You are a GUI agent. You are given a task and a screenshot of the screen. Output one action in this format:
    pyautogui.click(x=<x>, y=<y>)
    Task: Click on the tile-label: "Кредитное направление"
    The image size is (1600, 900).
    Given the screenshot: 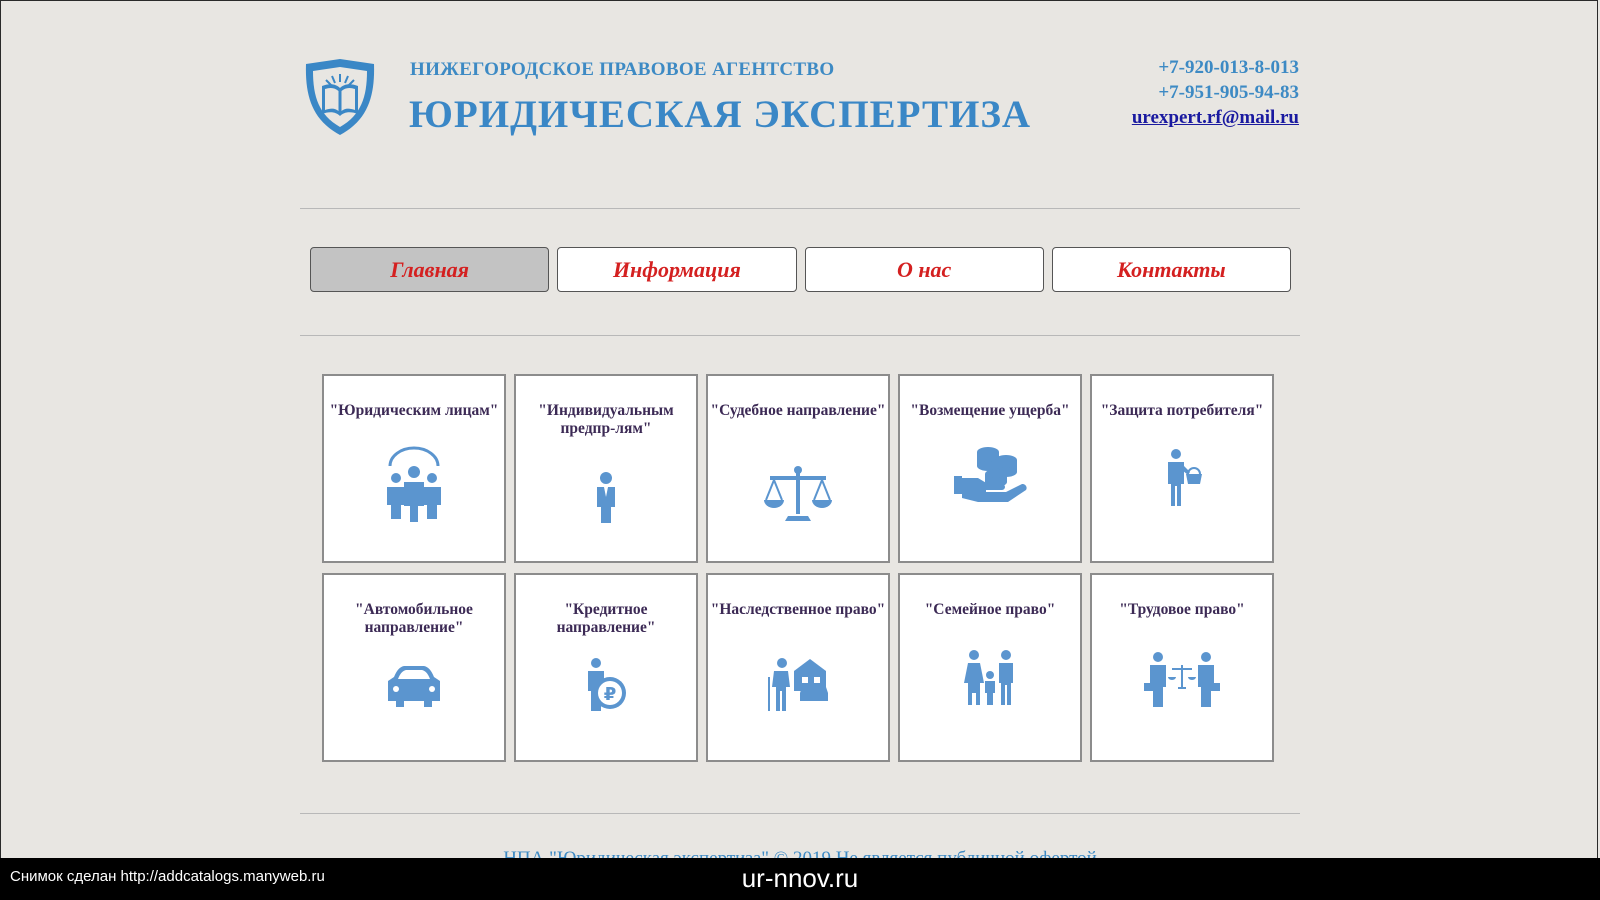 What is the action you would take?
    pyautogui.click(x=606, y=618)
    